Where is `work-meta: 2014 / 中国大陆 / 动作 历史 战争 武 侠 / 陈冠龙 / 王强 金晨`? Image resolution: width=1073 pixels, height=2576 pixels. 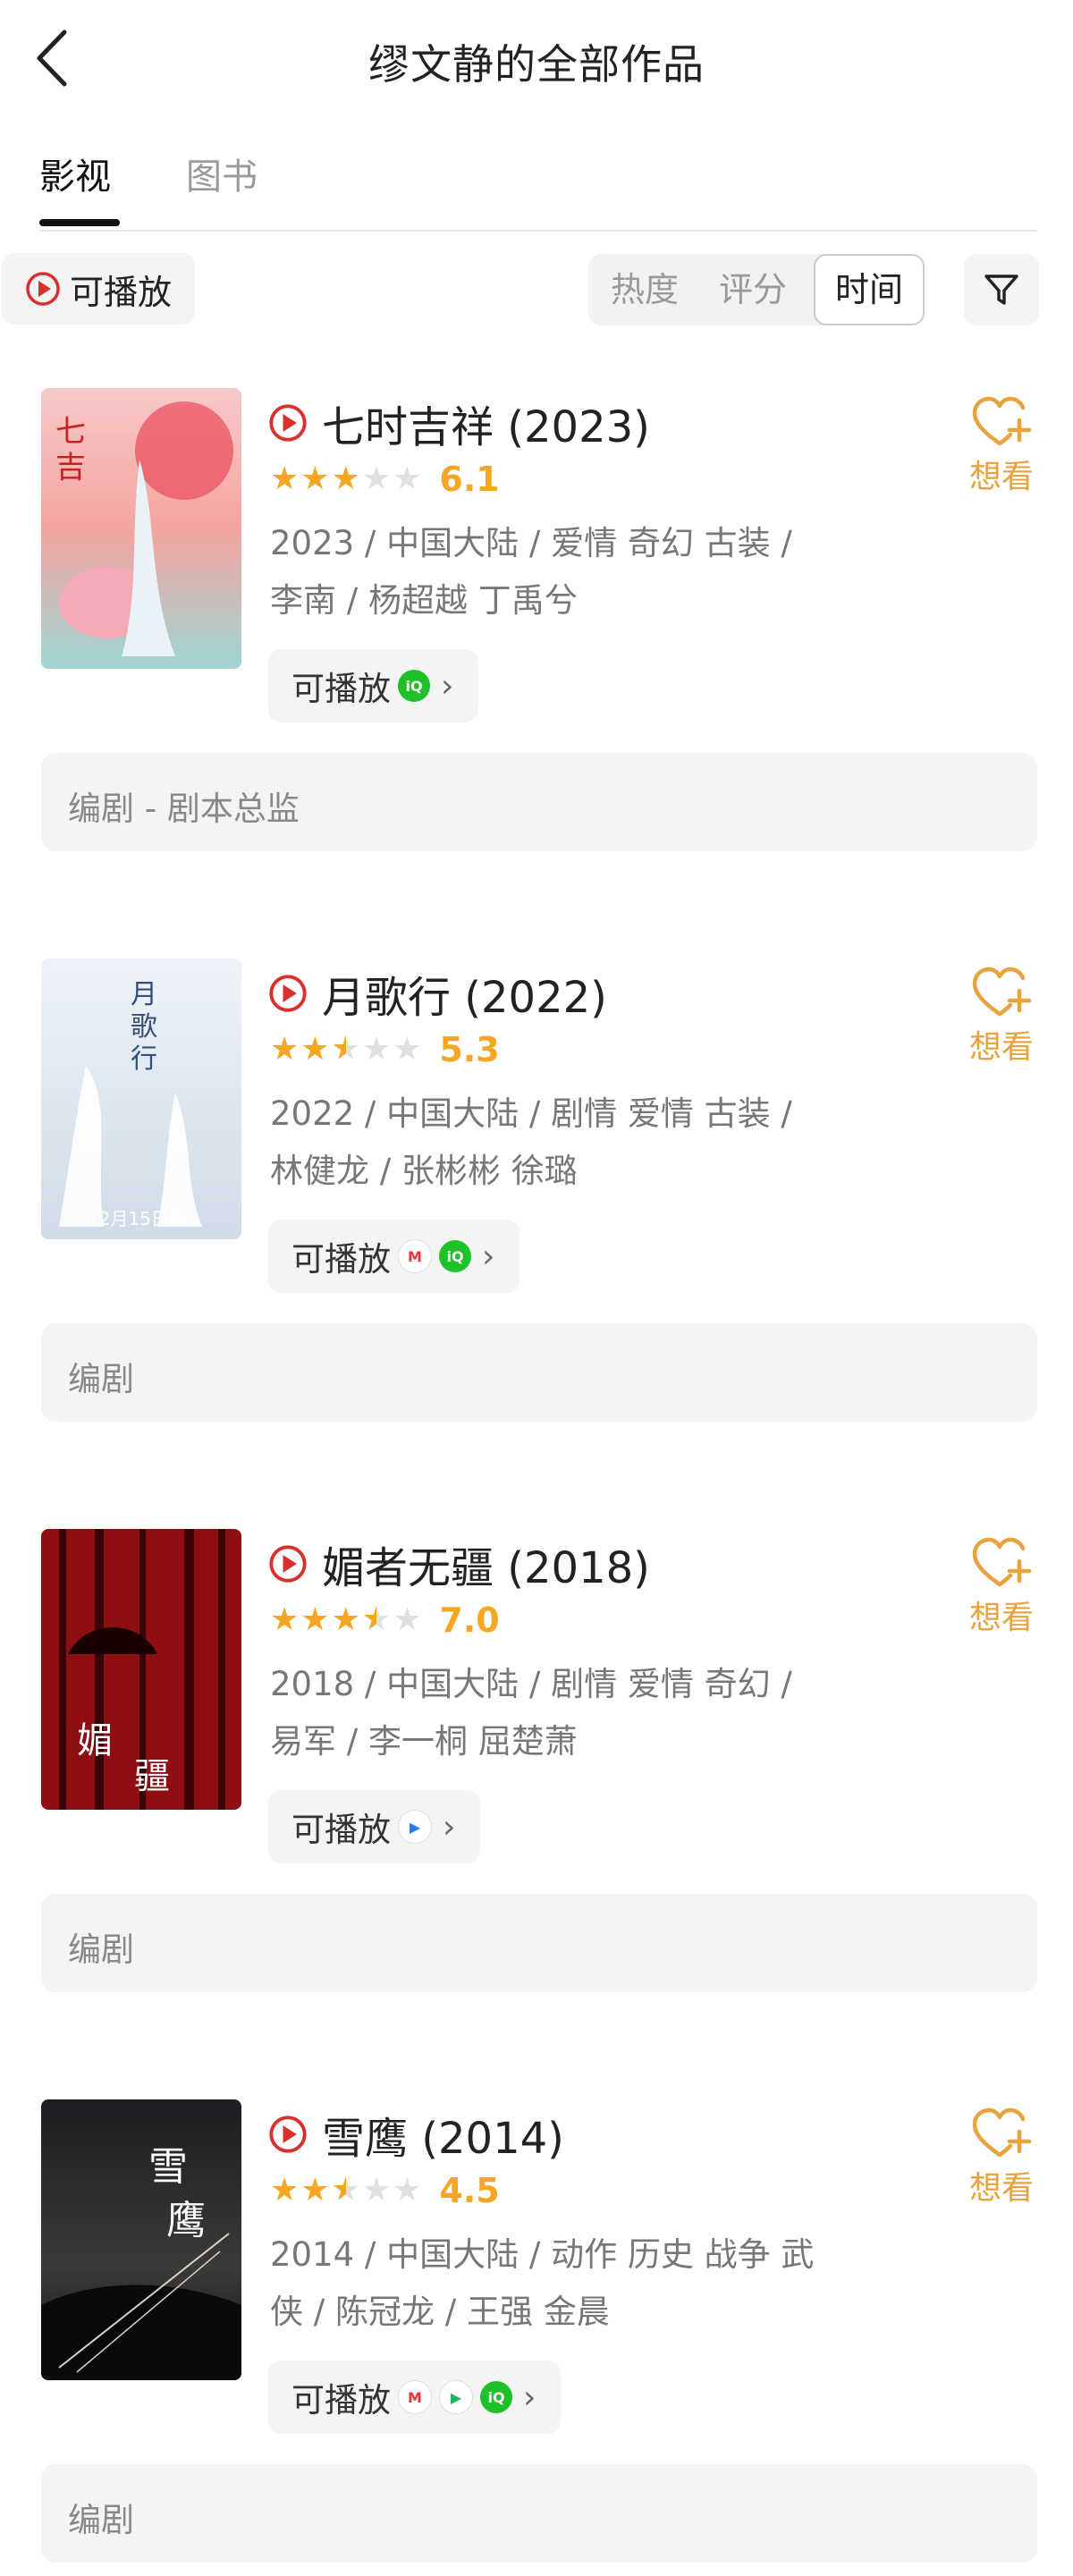 work-meta: 2014 / 中国大陆 / 动作 历史 战争 武 侠 / 陈冠龙 / 王强 金晨 is located at coordinates (556, 2283).